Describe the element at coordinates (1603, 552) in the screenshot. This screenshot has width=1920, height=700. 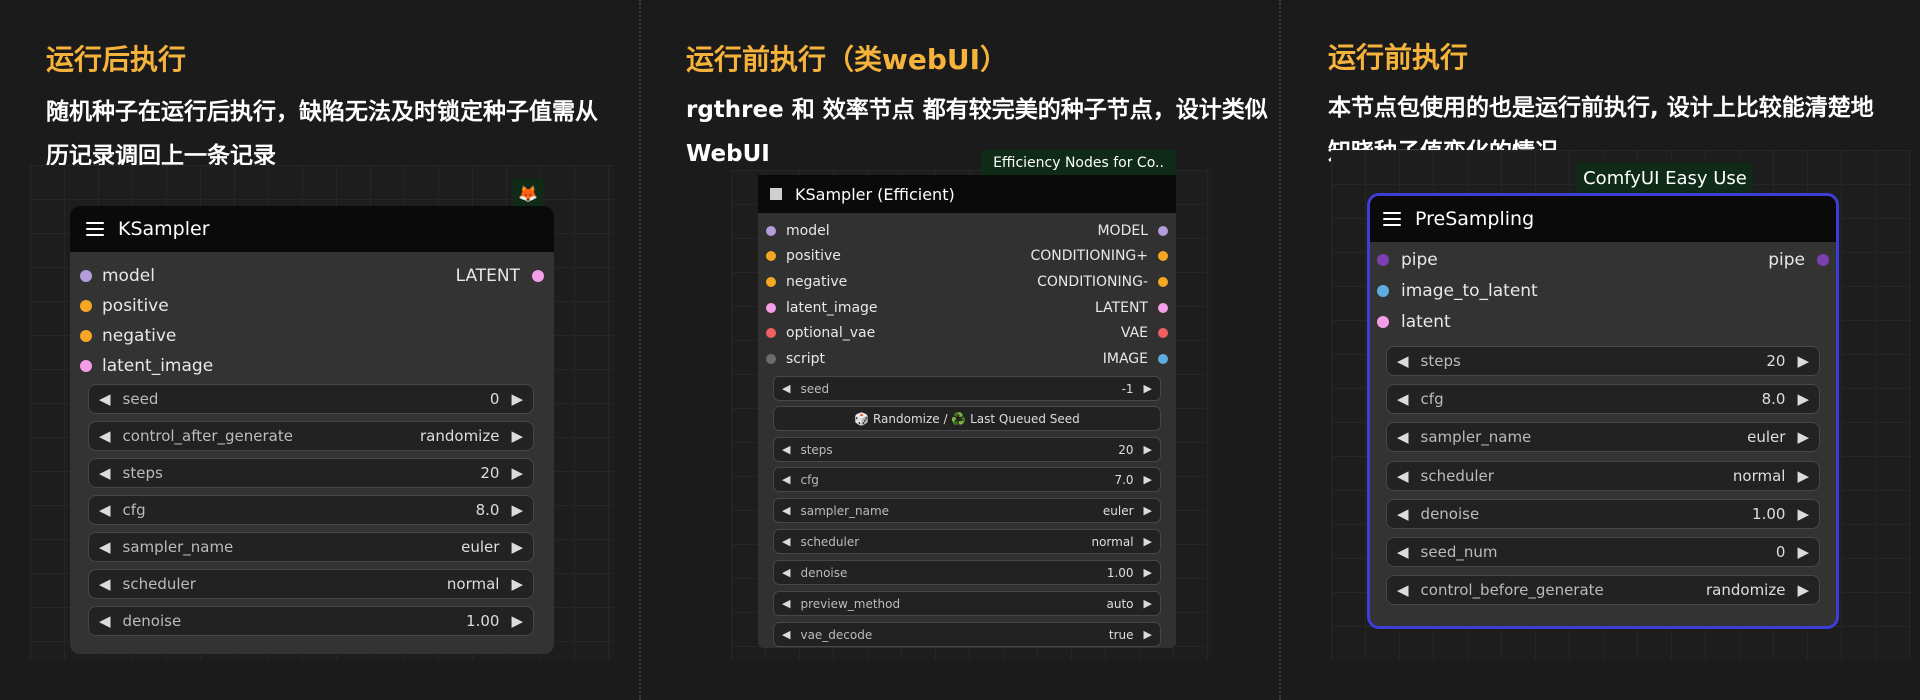
I see `widget-seed-num: ◀ seed_num 0 ▶` at that location.